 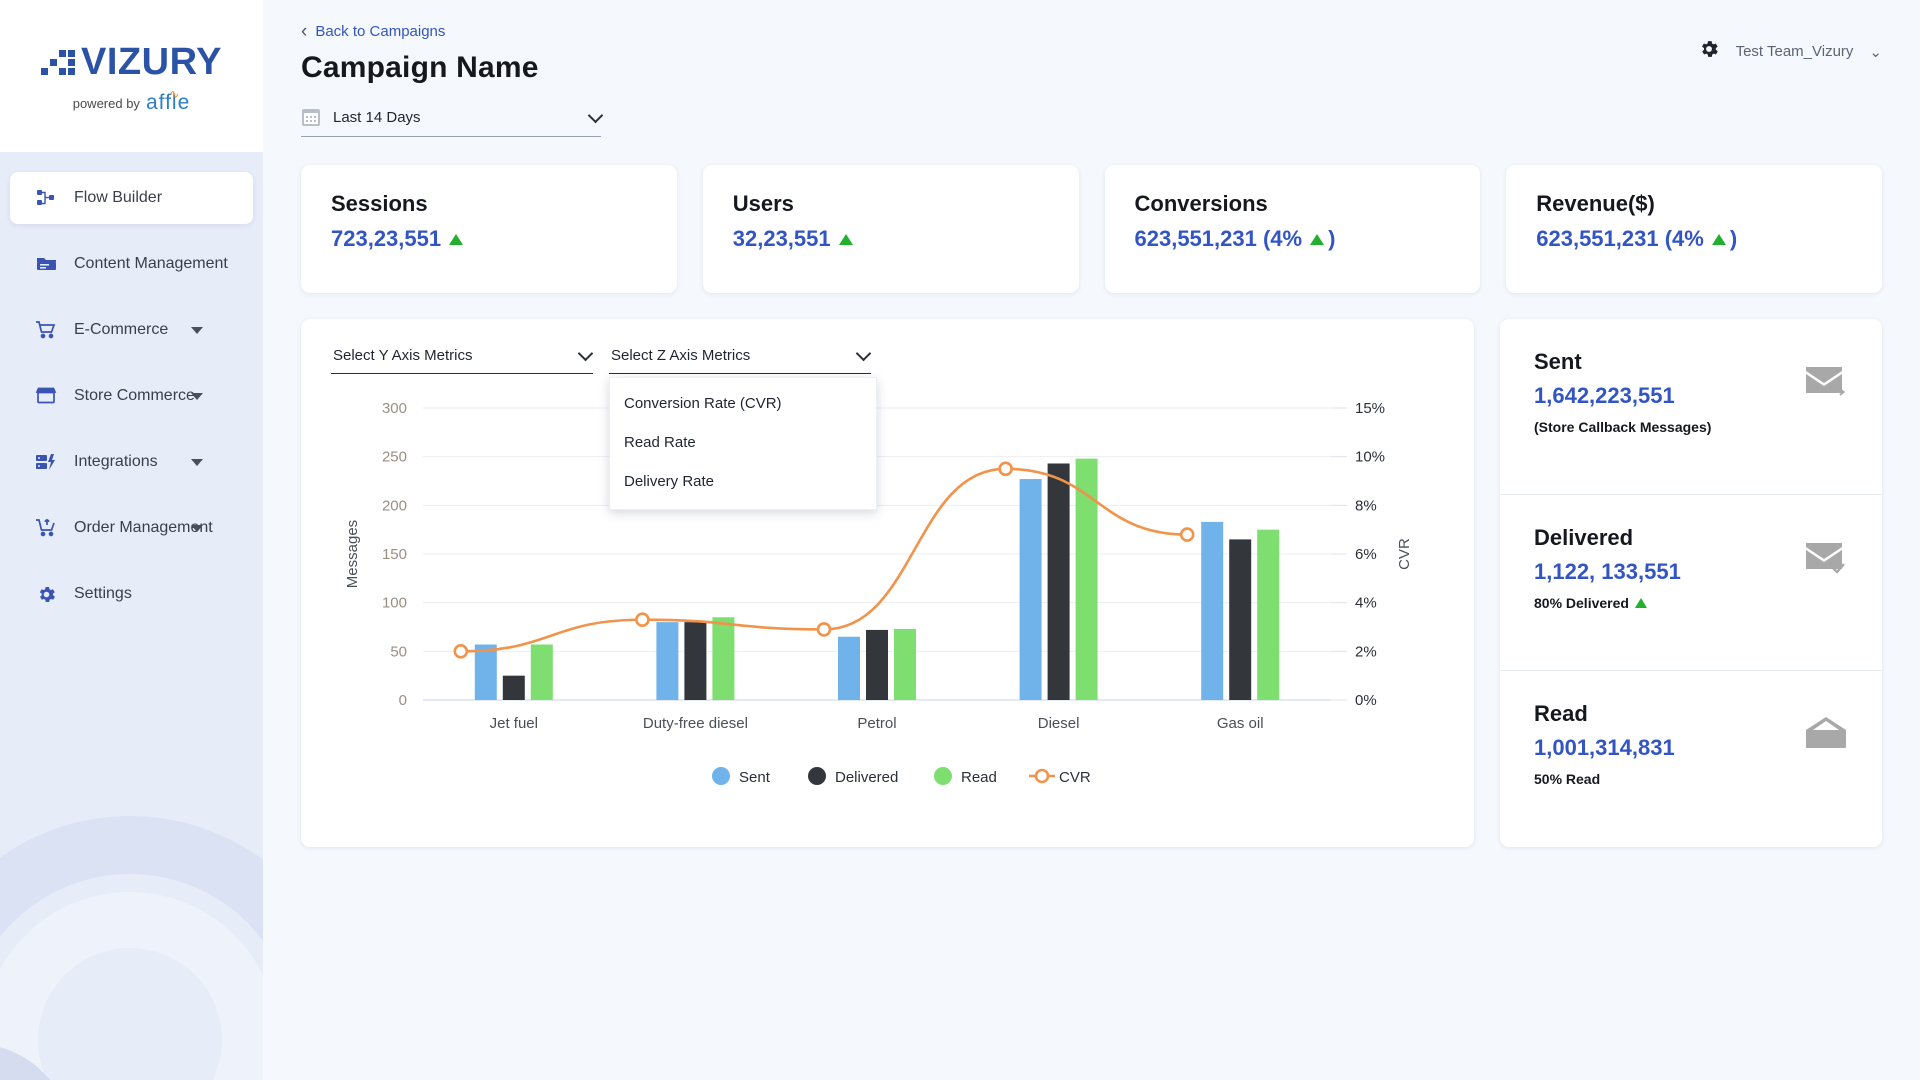 I want to click on sidebar-item-e-commerce: E-Commerce, so click(x=131, y=330).